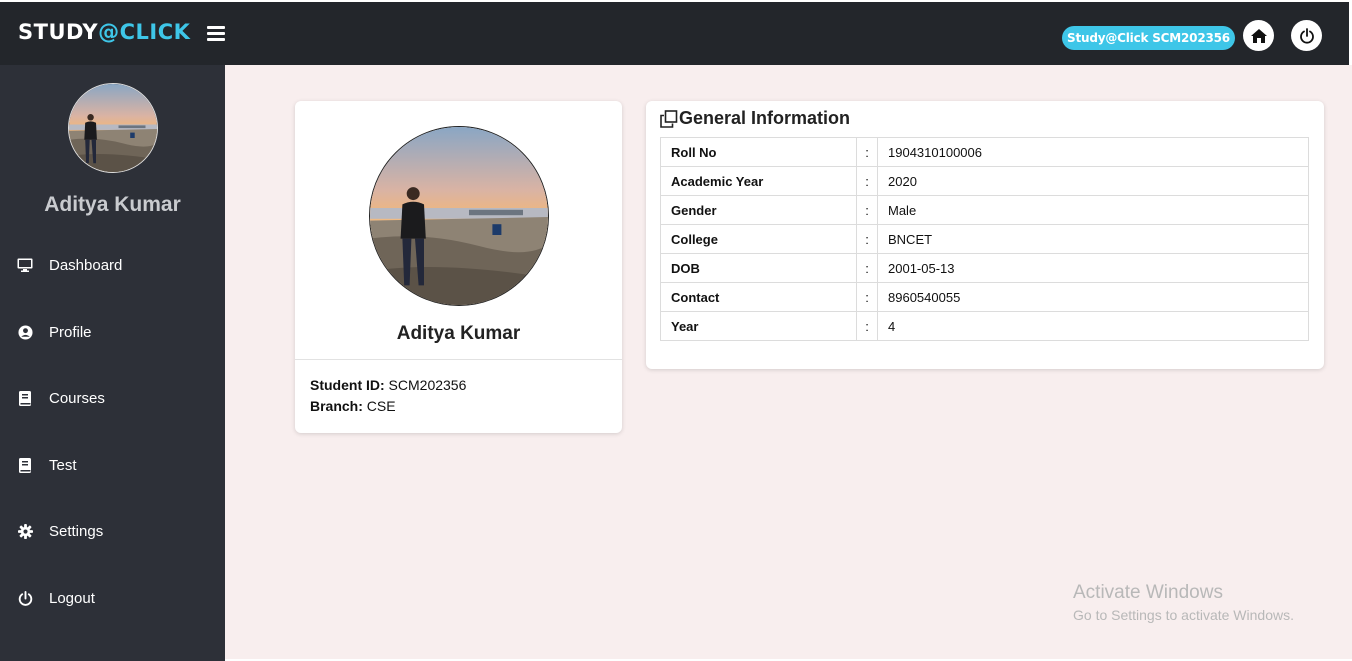  I want to click on sidebar-item-logout: Logout, so click(112, 598).